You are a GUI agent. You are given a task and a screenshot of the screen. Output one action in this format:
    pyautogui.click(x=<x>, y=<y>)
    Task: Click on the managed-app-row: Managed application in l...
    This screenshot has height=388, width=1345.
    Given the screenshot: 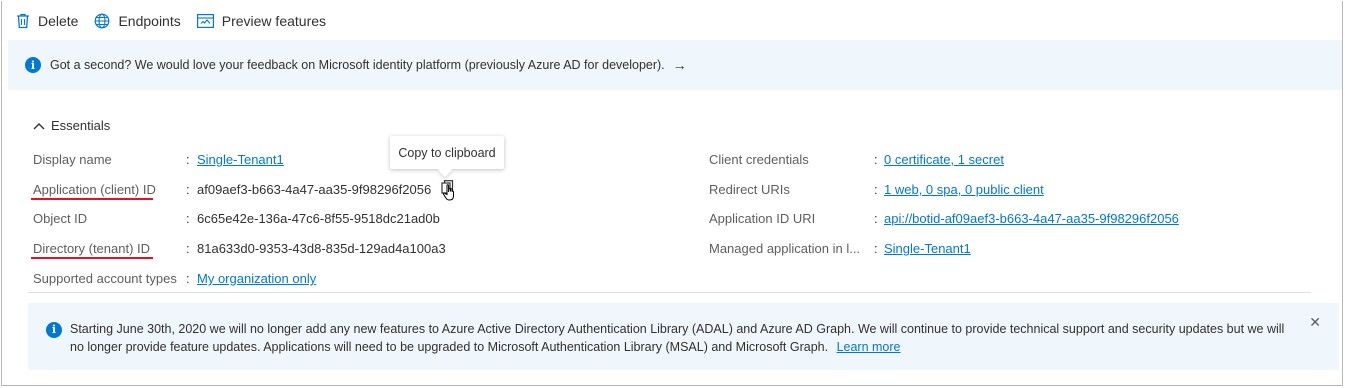 What is the action you would take?
    pyautogui.click(x=784, y=248)
    